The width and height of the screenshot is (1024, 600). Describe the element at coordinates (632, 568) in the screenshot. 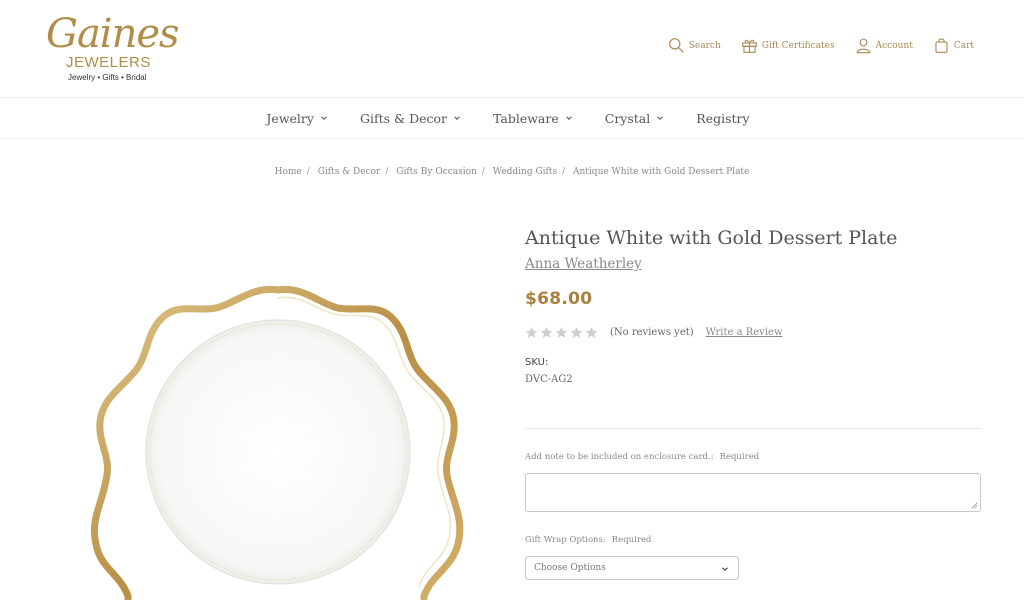

I see `gift-wrap-select: Choose Options` at that location.